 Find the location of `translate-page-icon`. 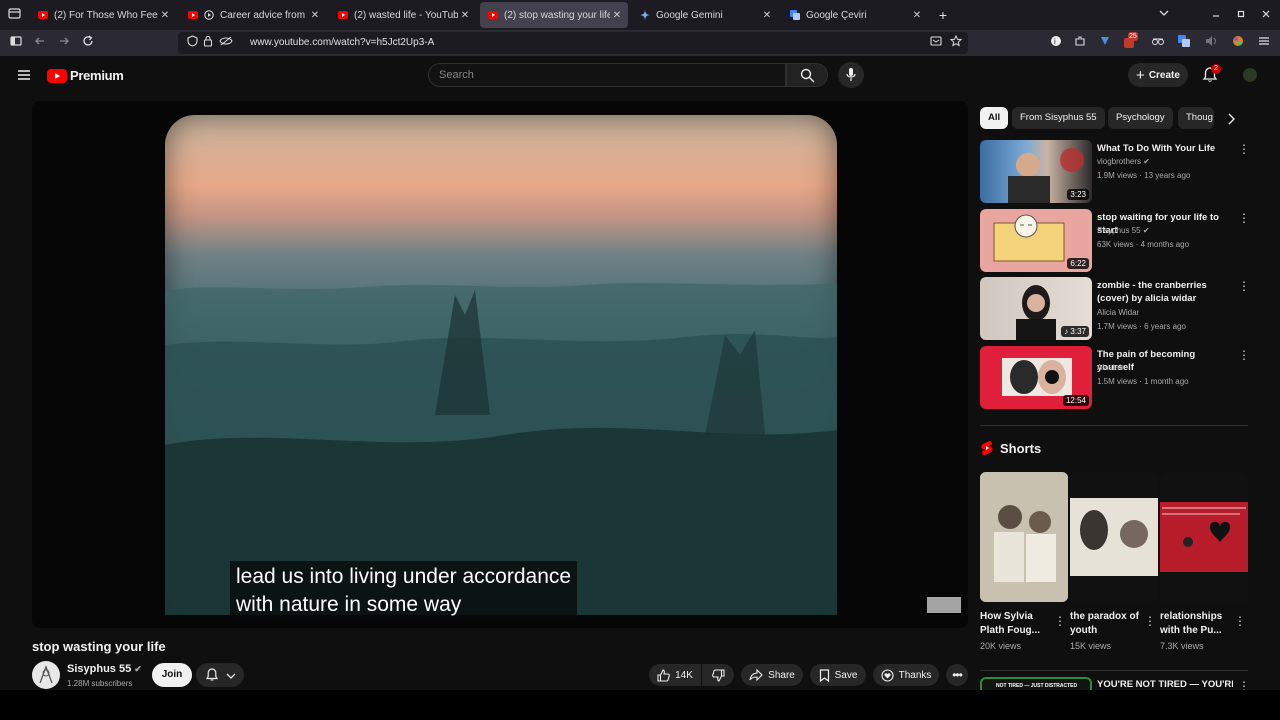

translate-page-icon is located at coordinates (1184, 43).